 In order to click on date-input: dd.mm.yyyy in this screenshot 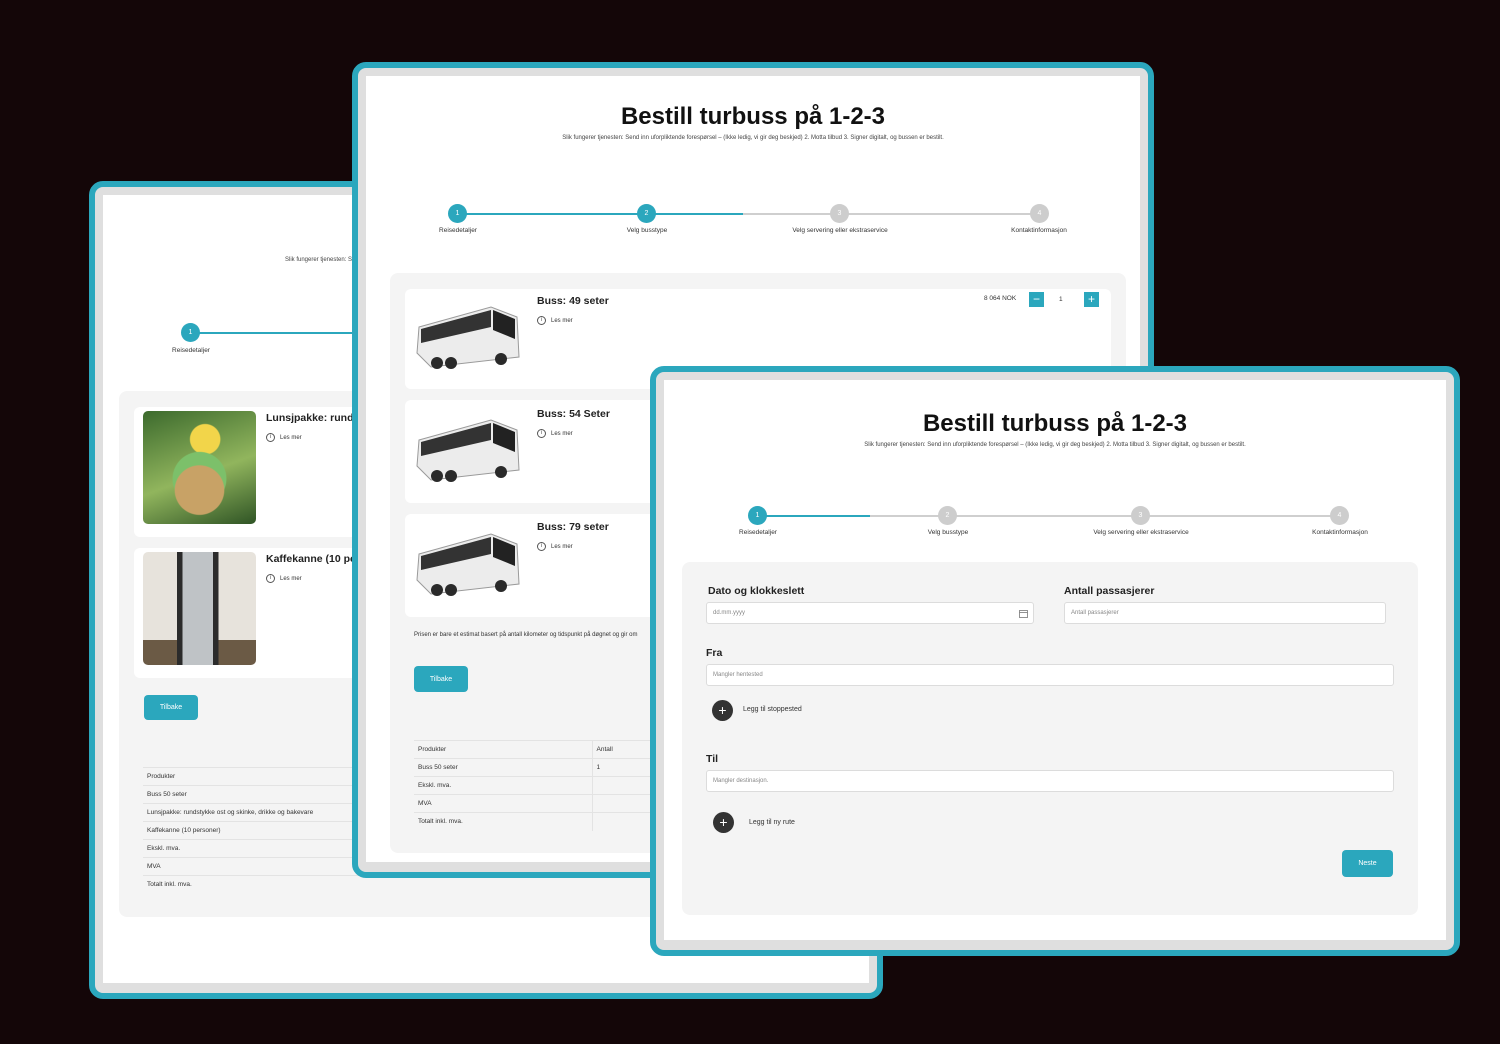, I will do `click(870, 613)`.